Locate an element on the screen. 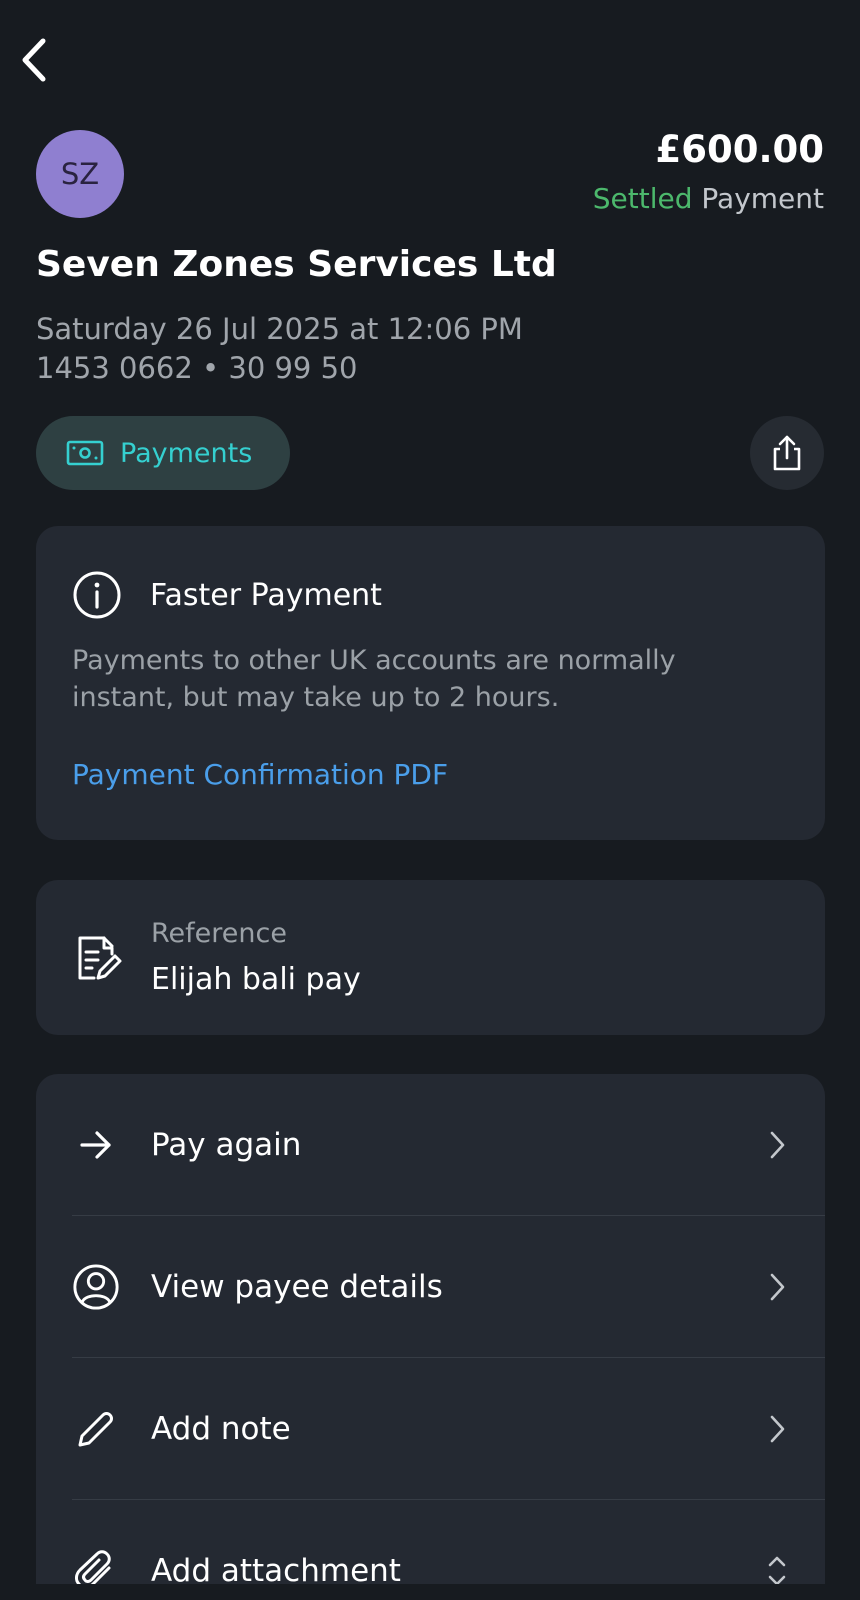  add-note-button: Add note is located at coordinates (430, 1428).